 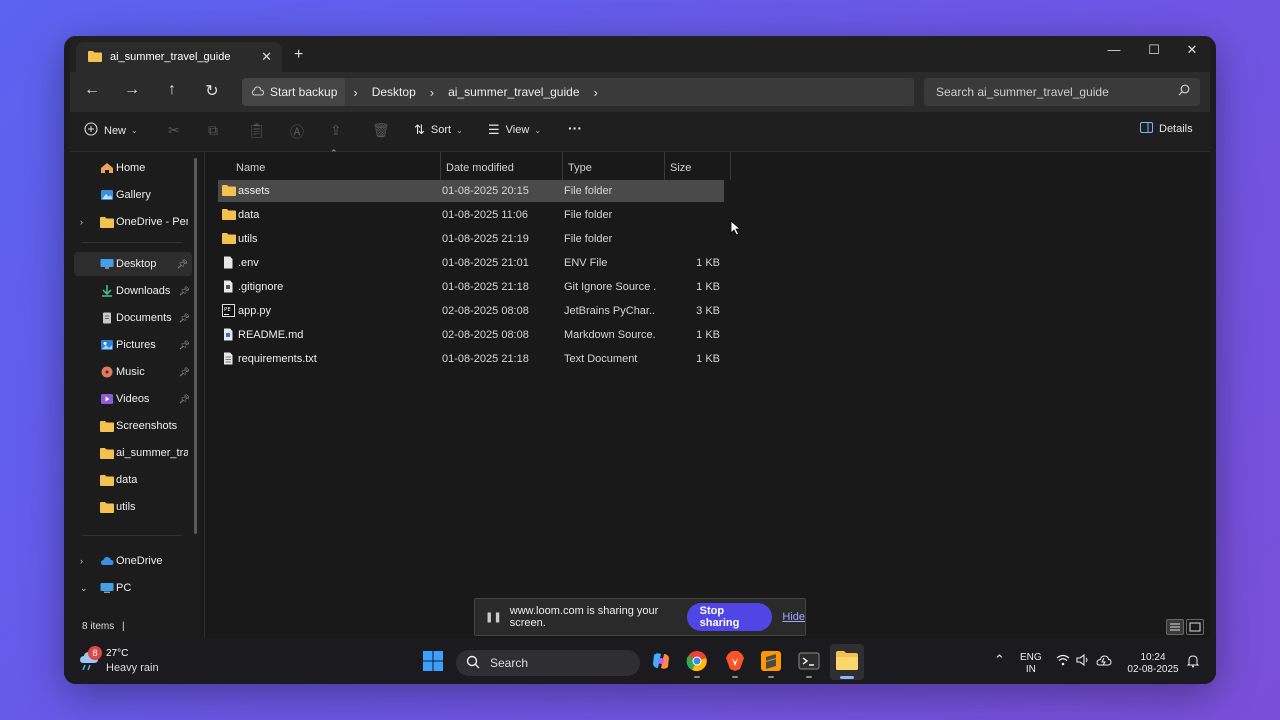 I want to click on tiles-view-icon, so click(x=1195, y=627).